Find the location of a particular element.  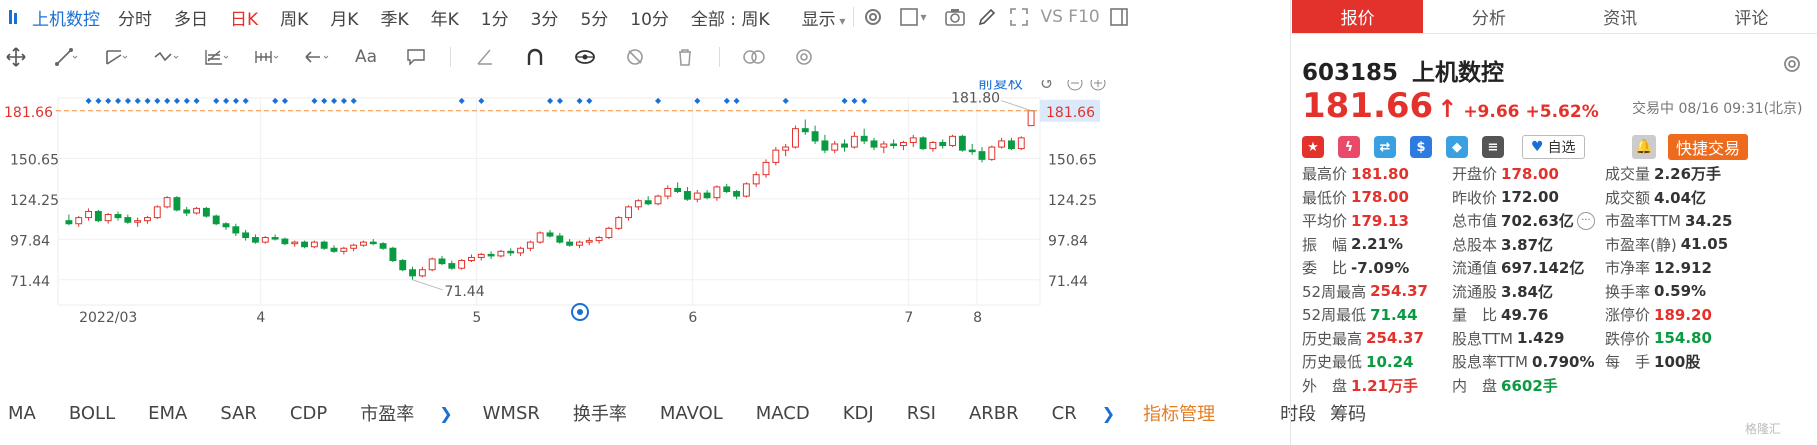

settings-icon is located at coordinates (804, 57).